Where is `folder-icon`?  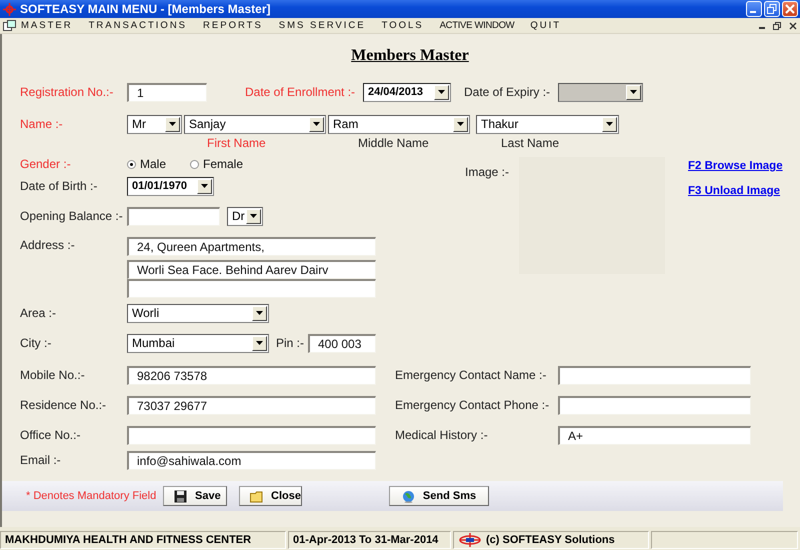 folder-icon is located at coordinates (256, 496).